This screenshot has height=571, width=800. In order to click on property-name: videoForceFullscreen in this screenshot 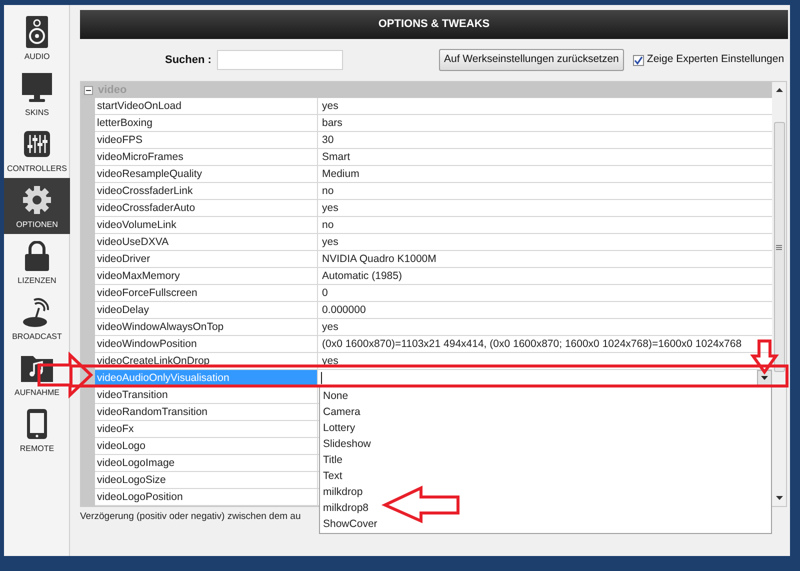, I will do `click(206, 293)`.